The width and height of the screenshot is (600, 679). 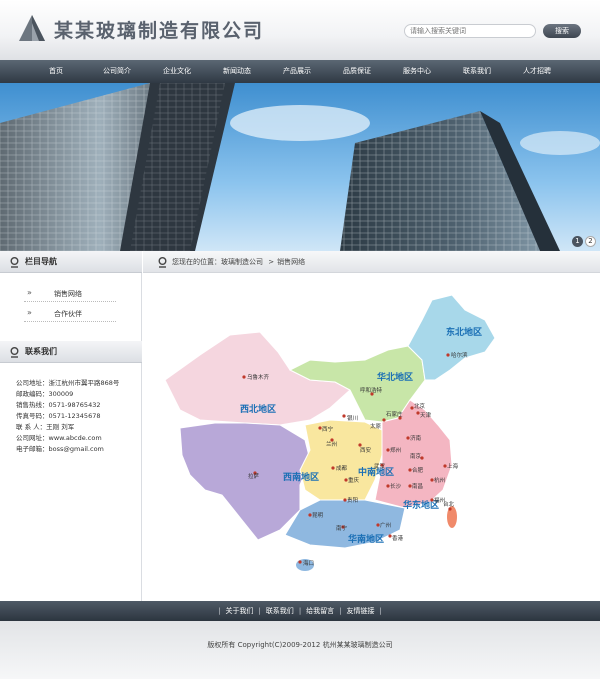 What do you see at coordinates (418, 470) in the screenshot?
I see `city-label: 合肥` at bounding box center [418, 470].